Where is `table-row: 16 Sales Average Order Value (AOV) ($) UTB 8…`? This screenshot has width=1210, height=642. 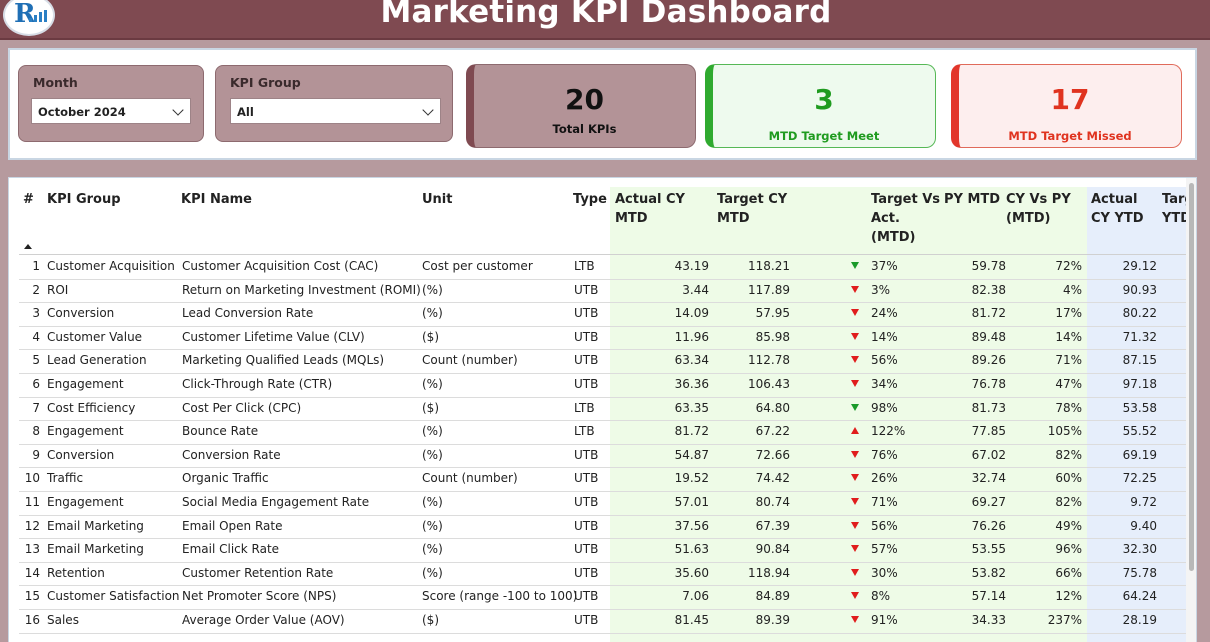
table-row: 16 Sales Average Order Value (AOV) ($) UTB 8… is located at coordinates (603, 622).